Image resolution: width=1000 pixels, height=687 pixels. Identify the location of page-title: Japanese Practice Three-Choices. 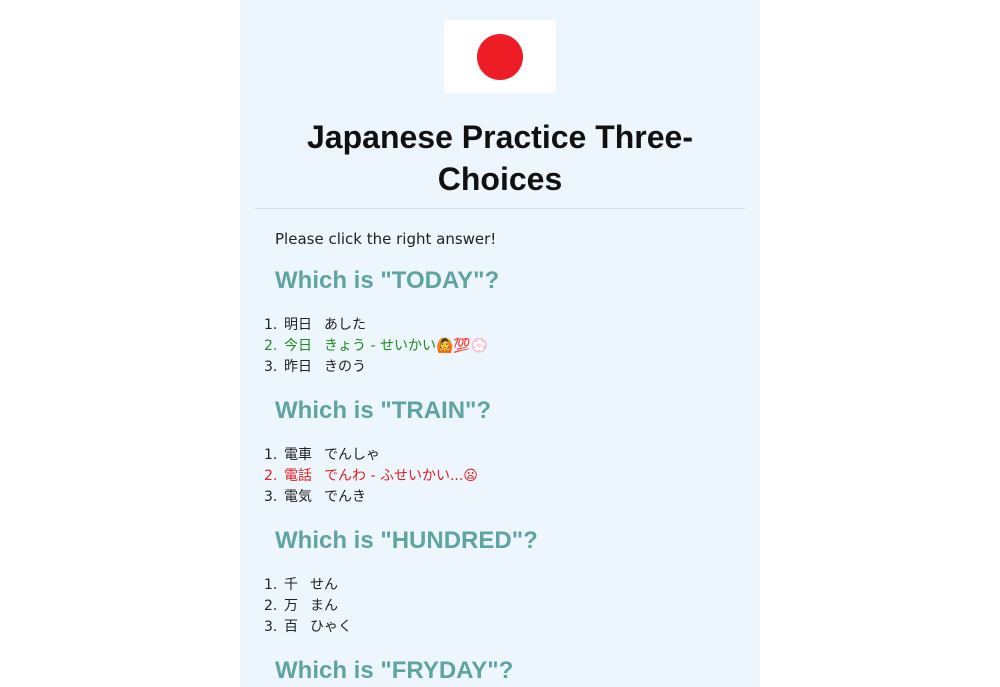
(500, 158).